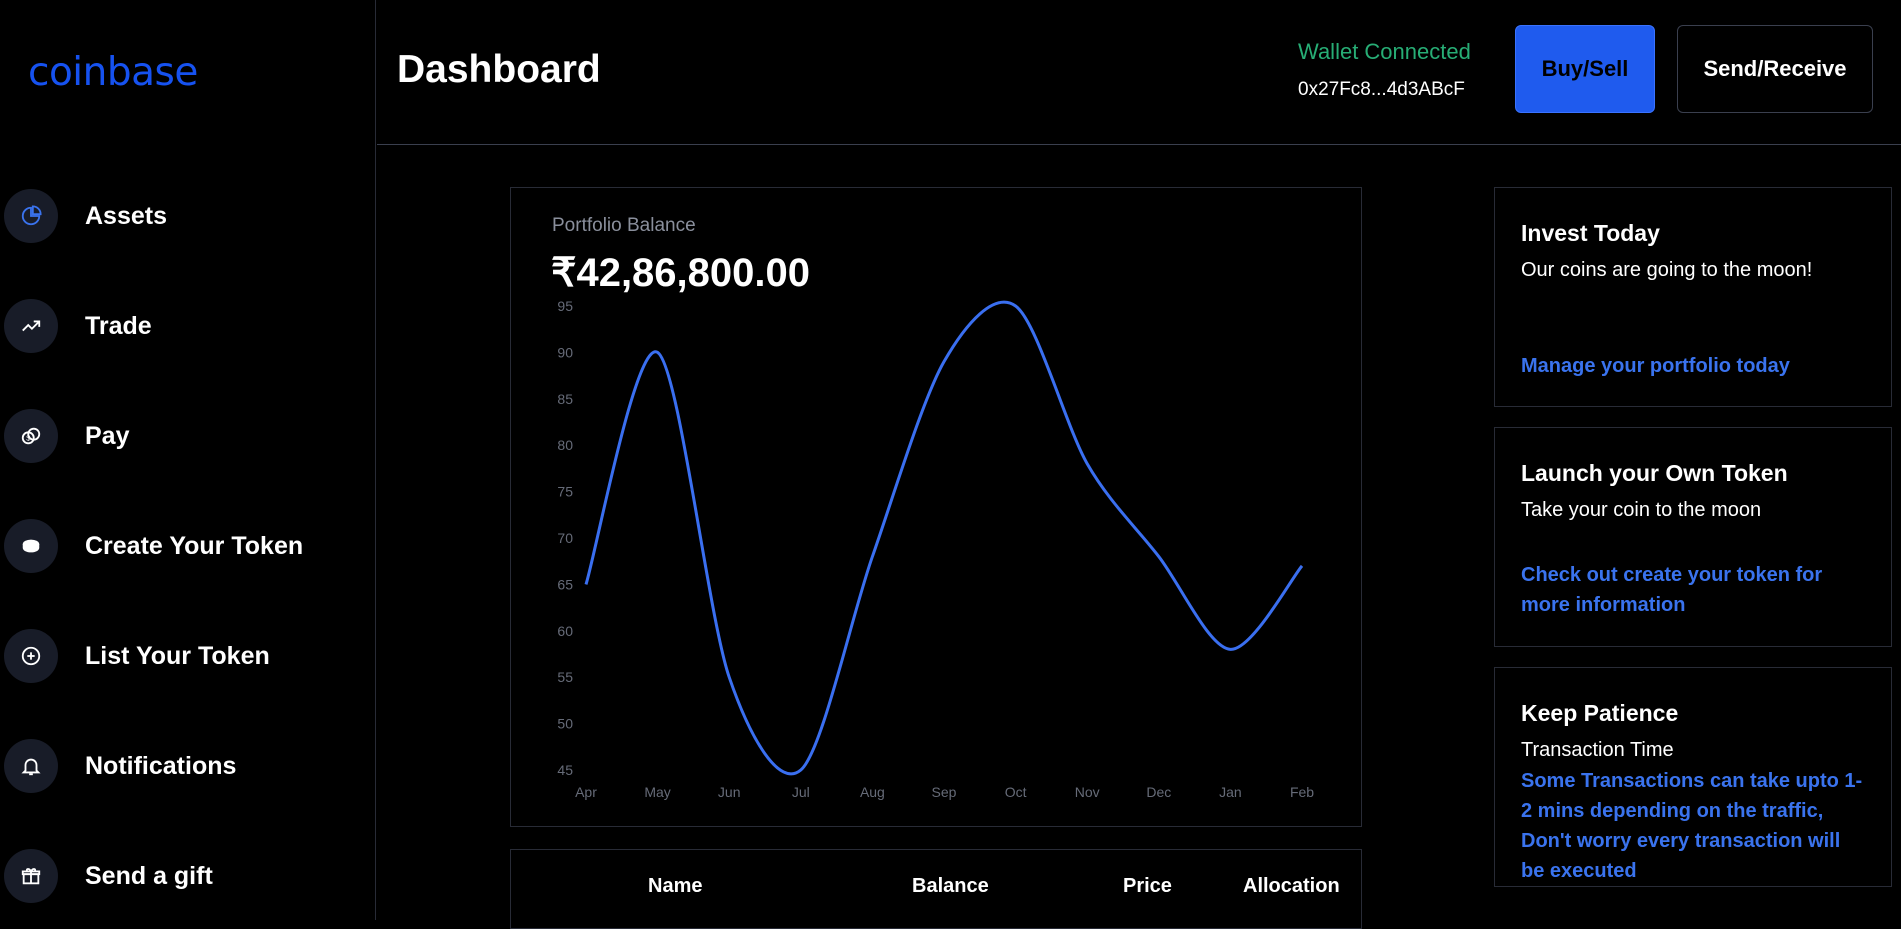 This screenshot has width=1901, height=929. Describe the element at coordinates (565, 492) in the screenshot. I see `y-tick-label: 75` at that location.